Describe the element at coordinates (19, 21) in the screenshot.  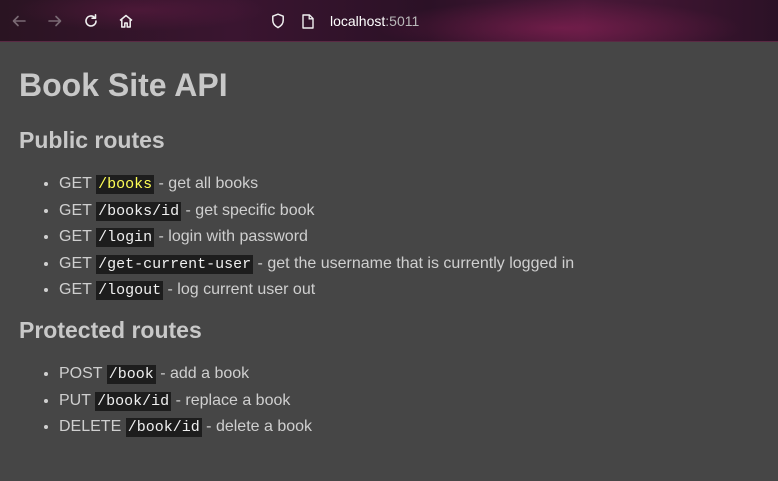
I see `back-arrow-icon` at that location.